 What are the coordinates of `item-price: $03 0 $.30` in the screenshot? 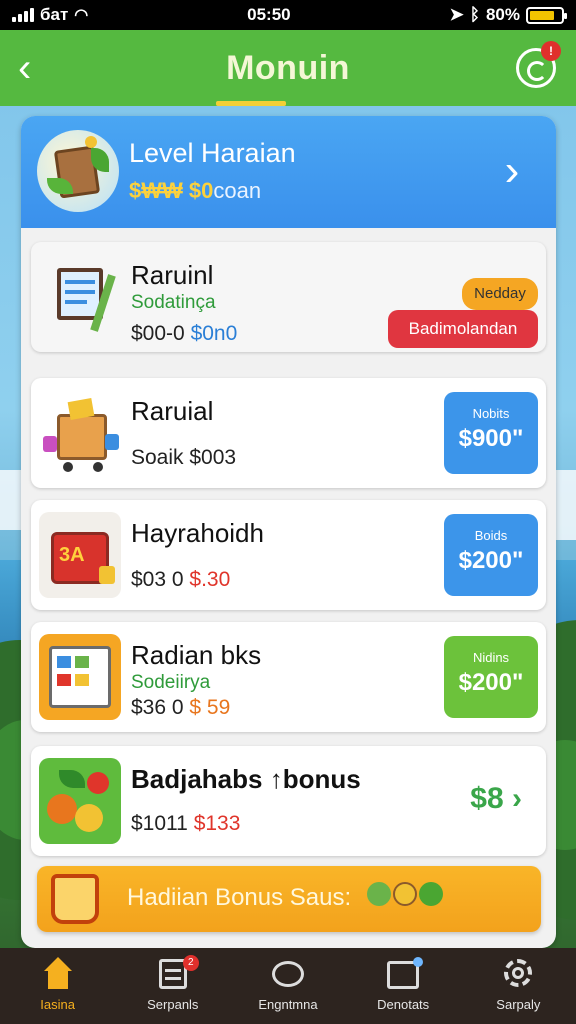 It's located at (180, 580).